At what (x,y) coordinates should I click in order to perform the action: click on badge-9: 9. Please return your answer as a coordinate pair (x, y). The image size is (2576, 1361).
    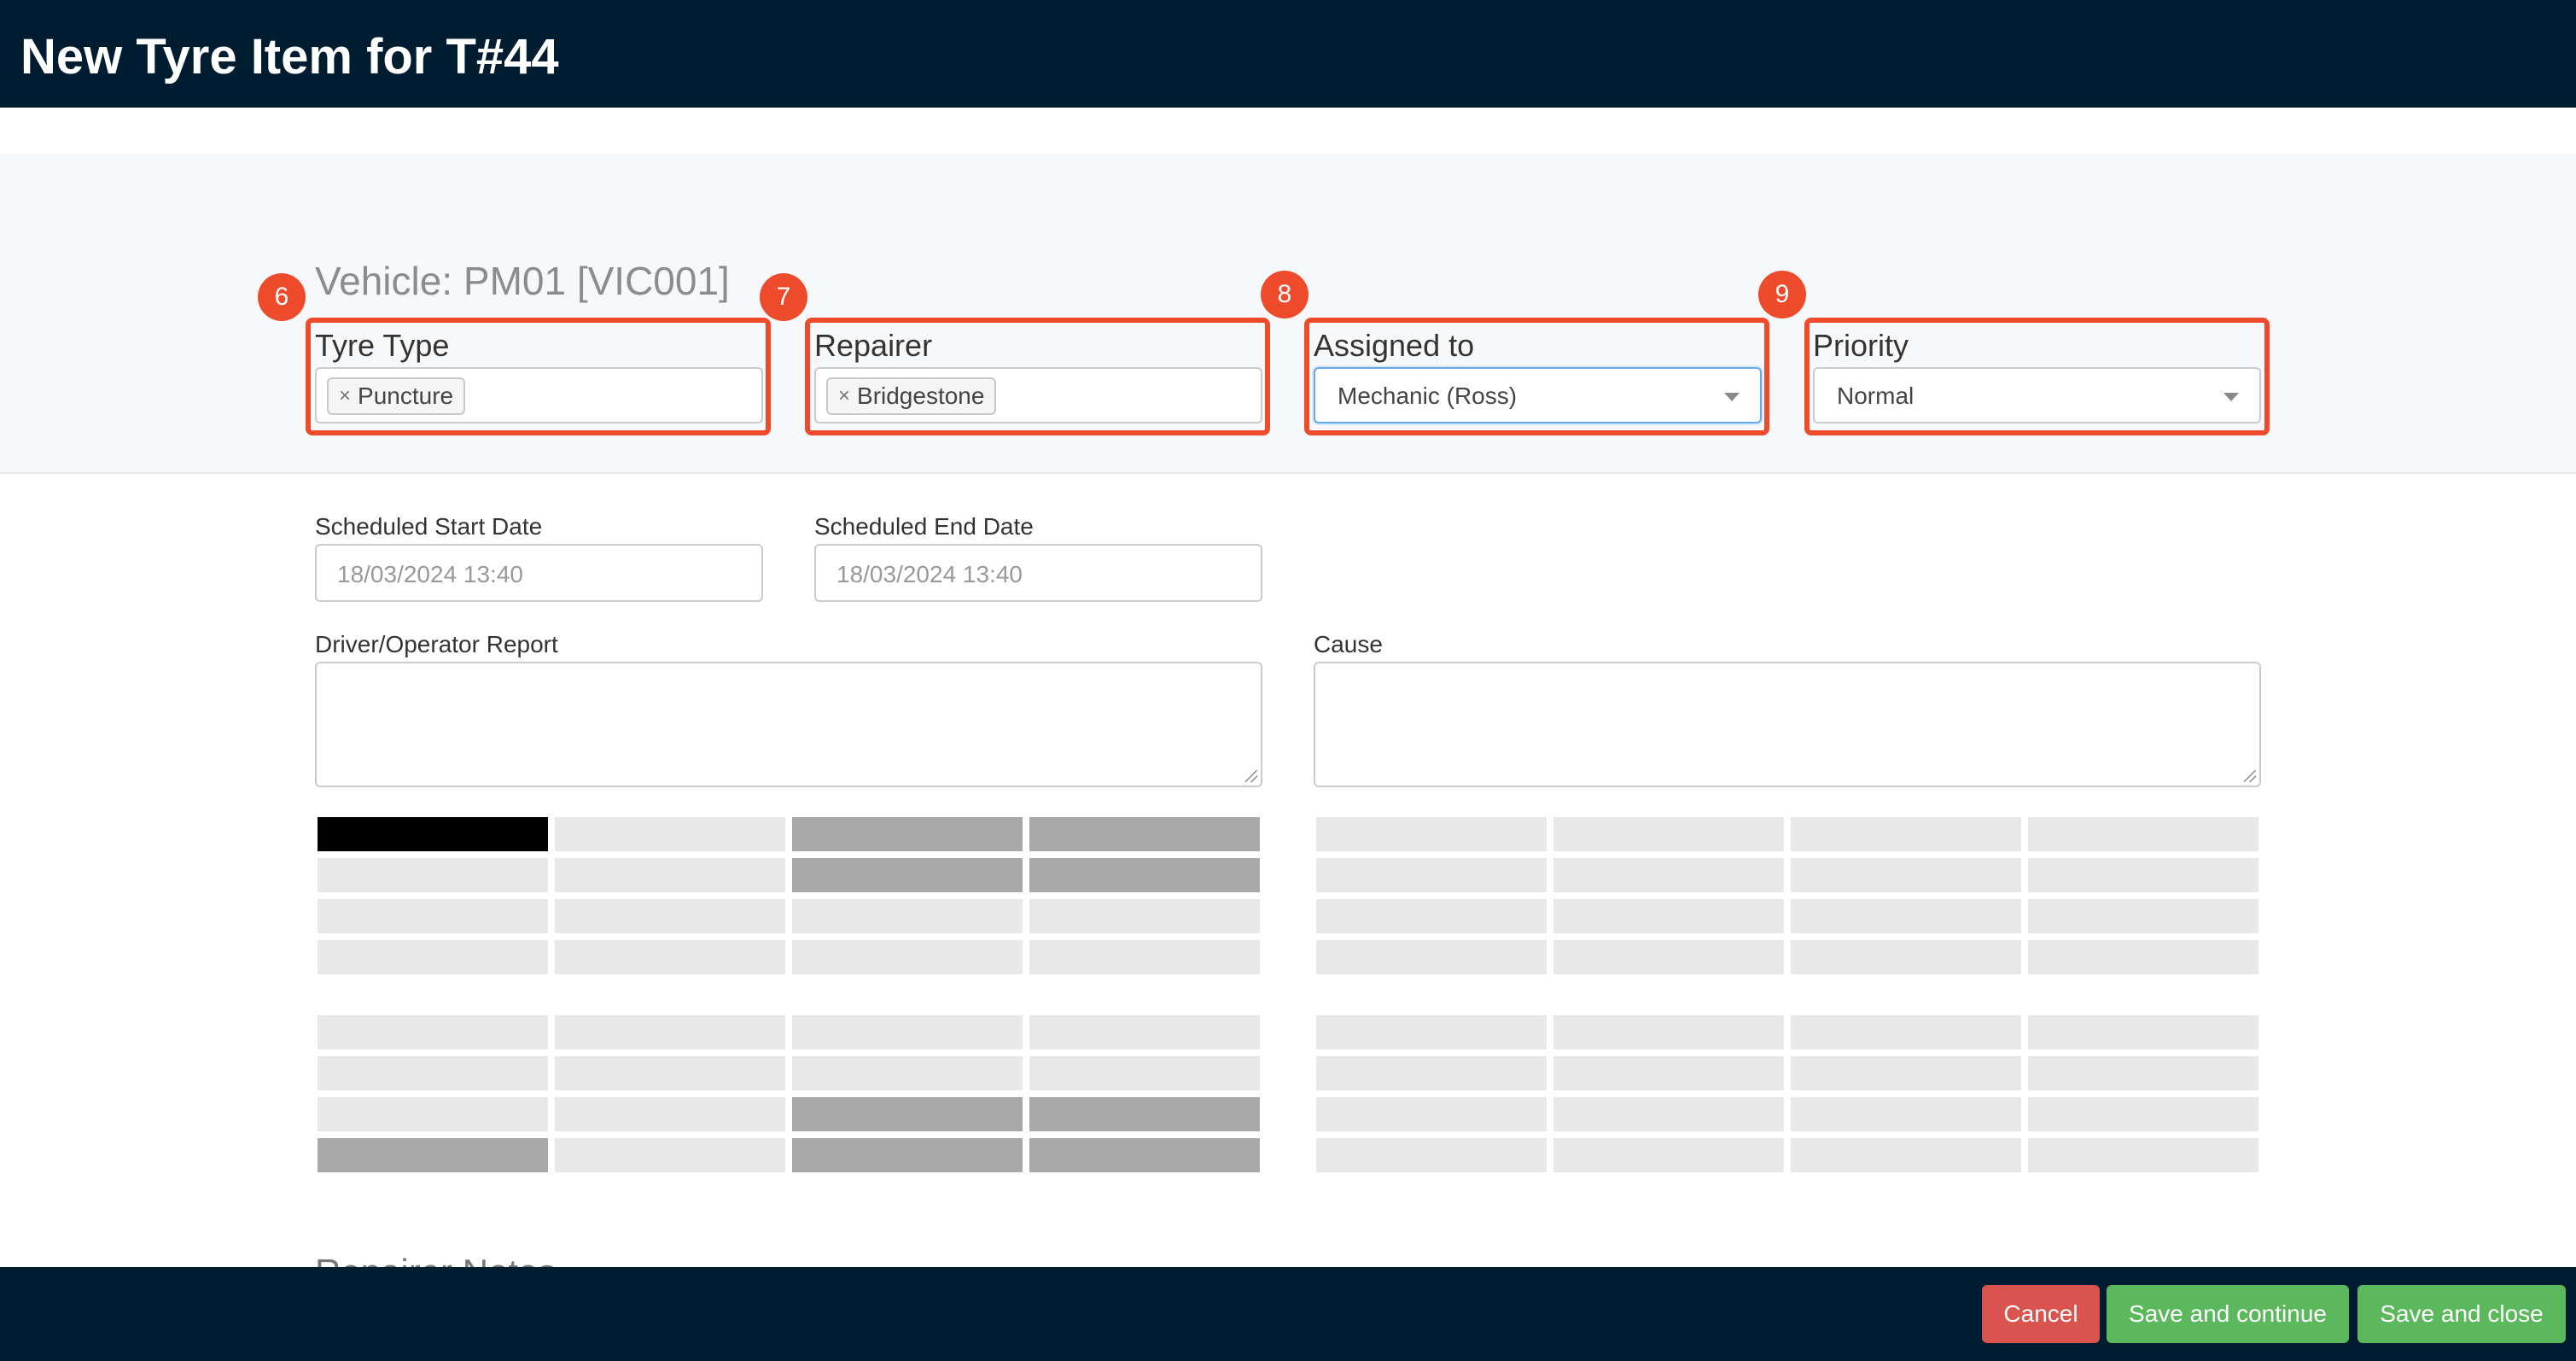
    Looking at the image, I should click on (1782, 294).